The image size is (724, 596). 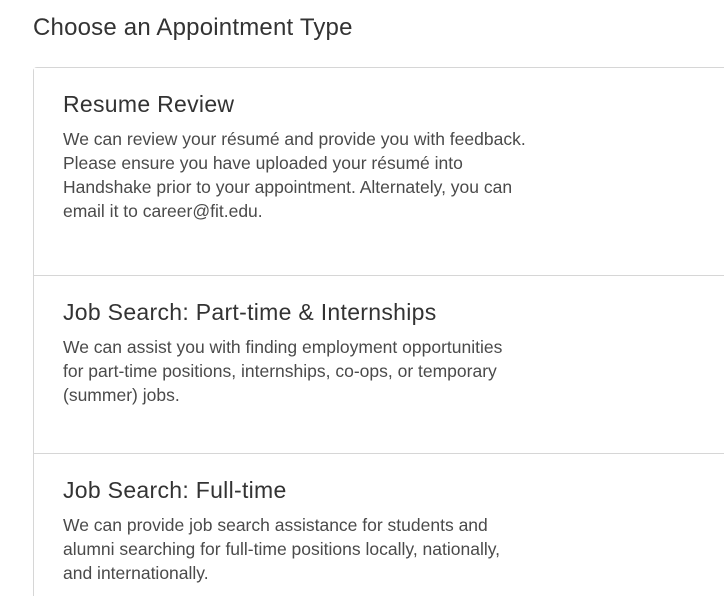 What do you see at coordinates (136, 573) in the screenshot?
I see `option-description-line: and internationally.` at bounding box center [136, 573].